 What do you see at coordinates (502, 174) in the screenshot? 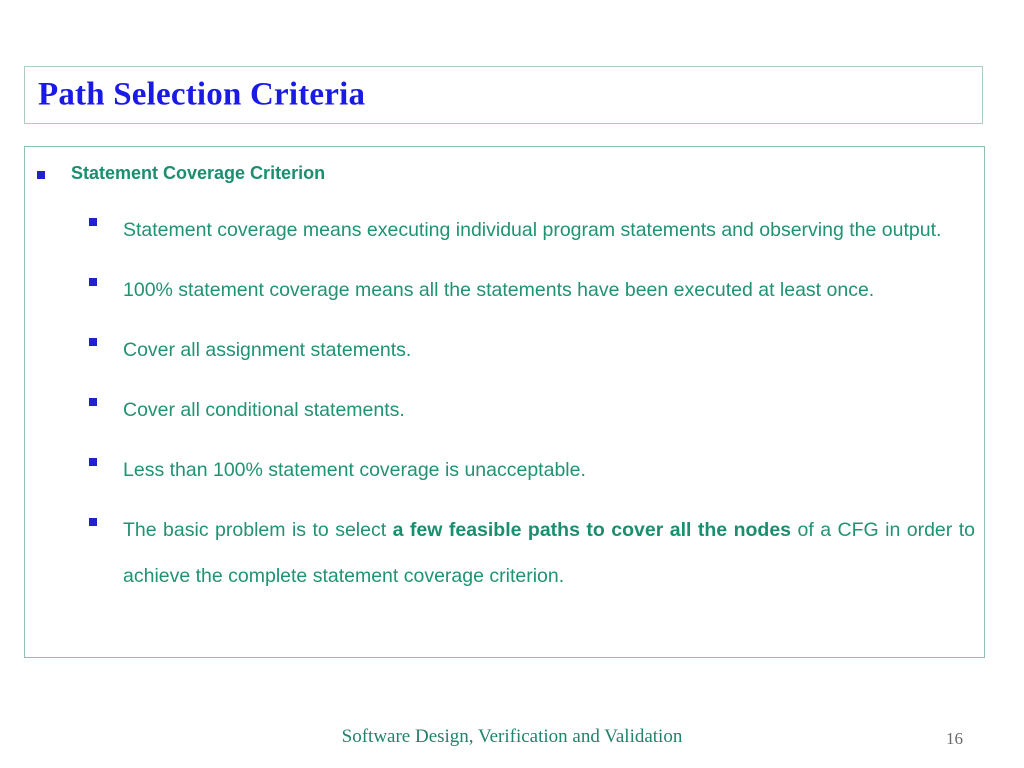
I see `list-item-level1: Statement Coverage Criterion` at bounding box center [502, 174].